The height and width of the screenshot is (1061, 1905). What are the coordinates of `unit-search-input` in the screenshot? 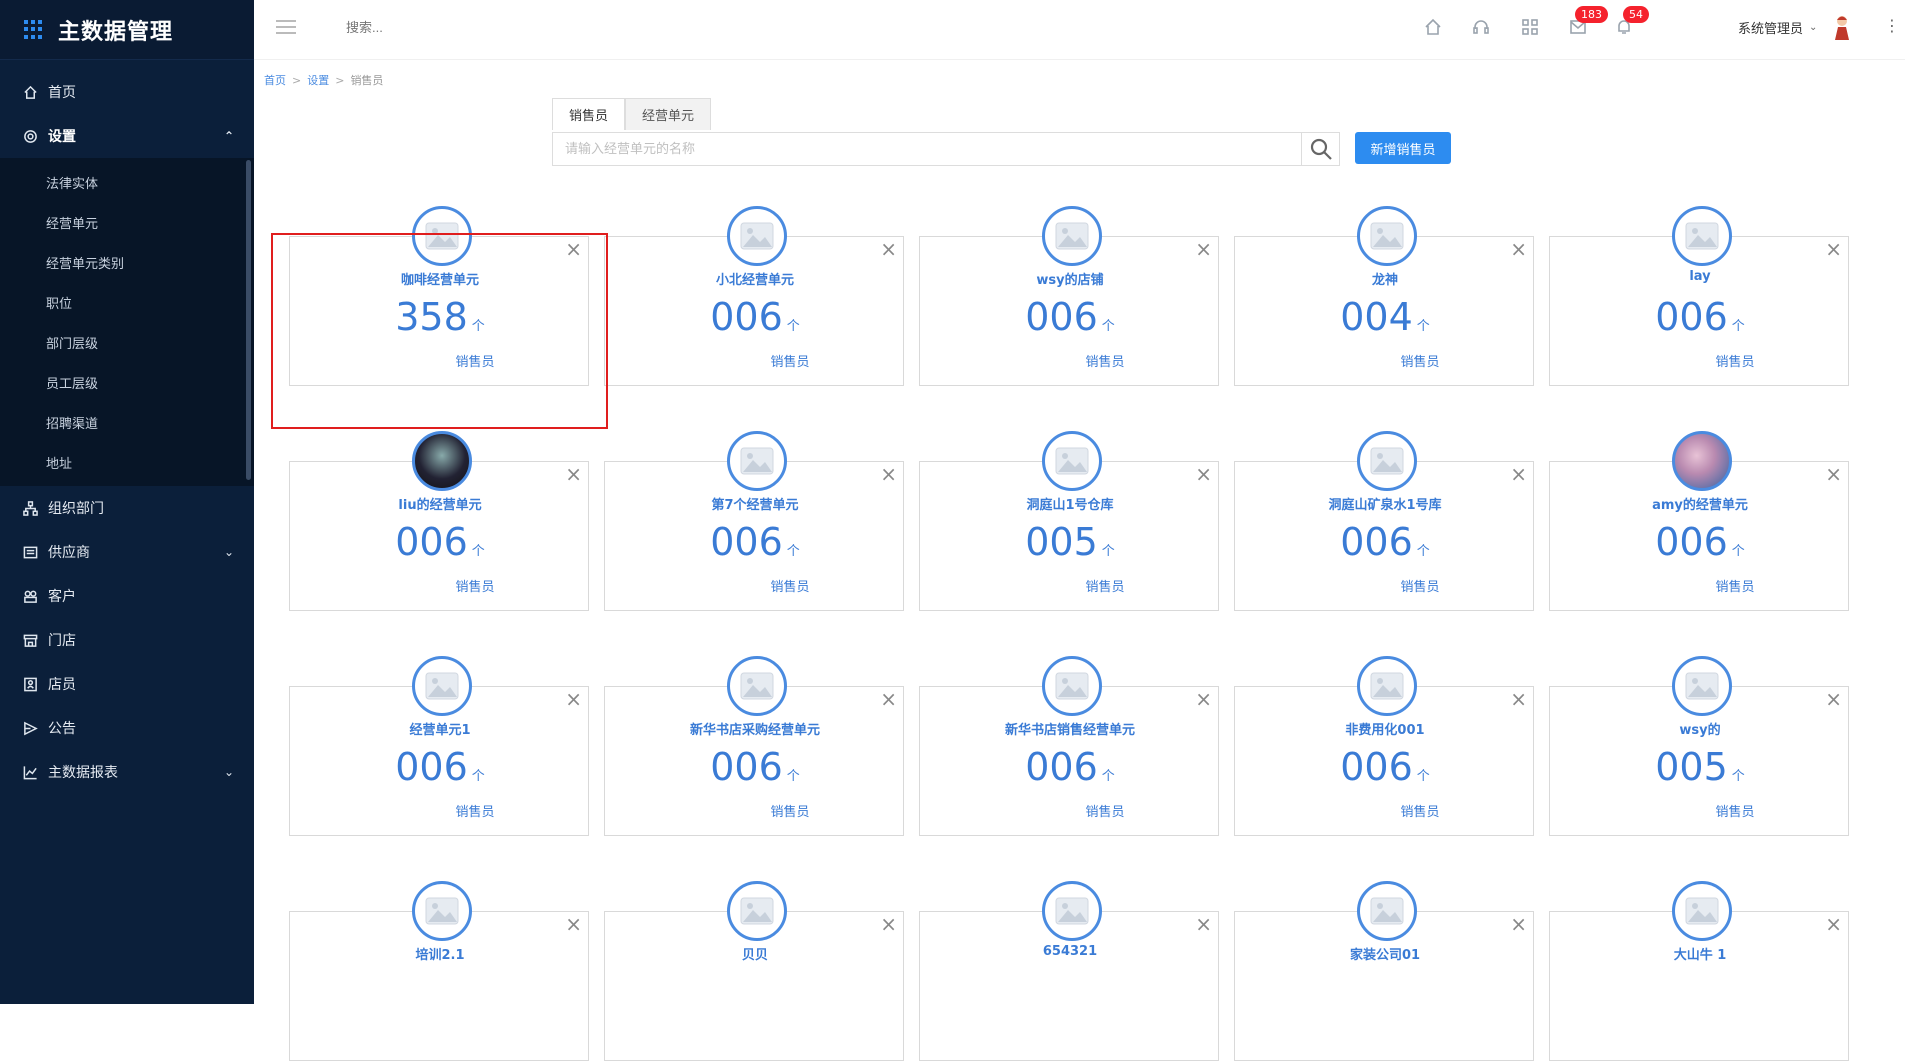 It's located at (927, 149).